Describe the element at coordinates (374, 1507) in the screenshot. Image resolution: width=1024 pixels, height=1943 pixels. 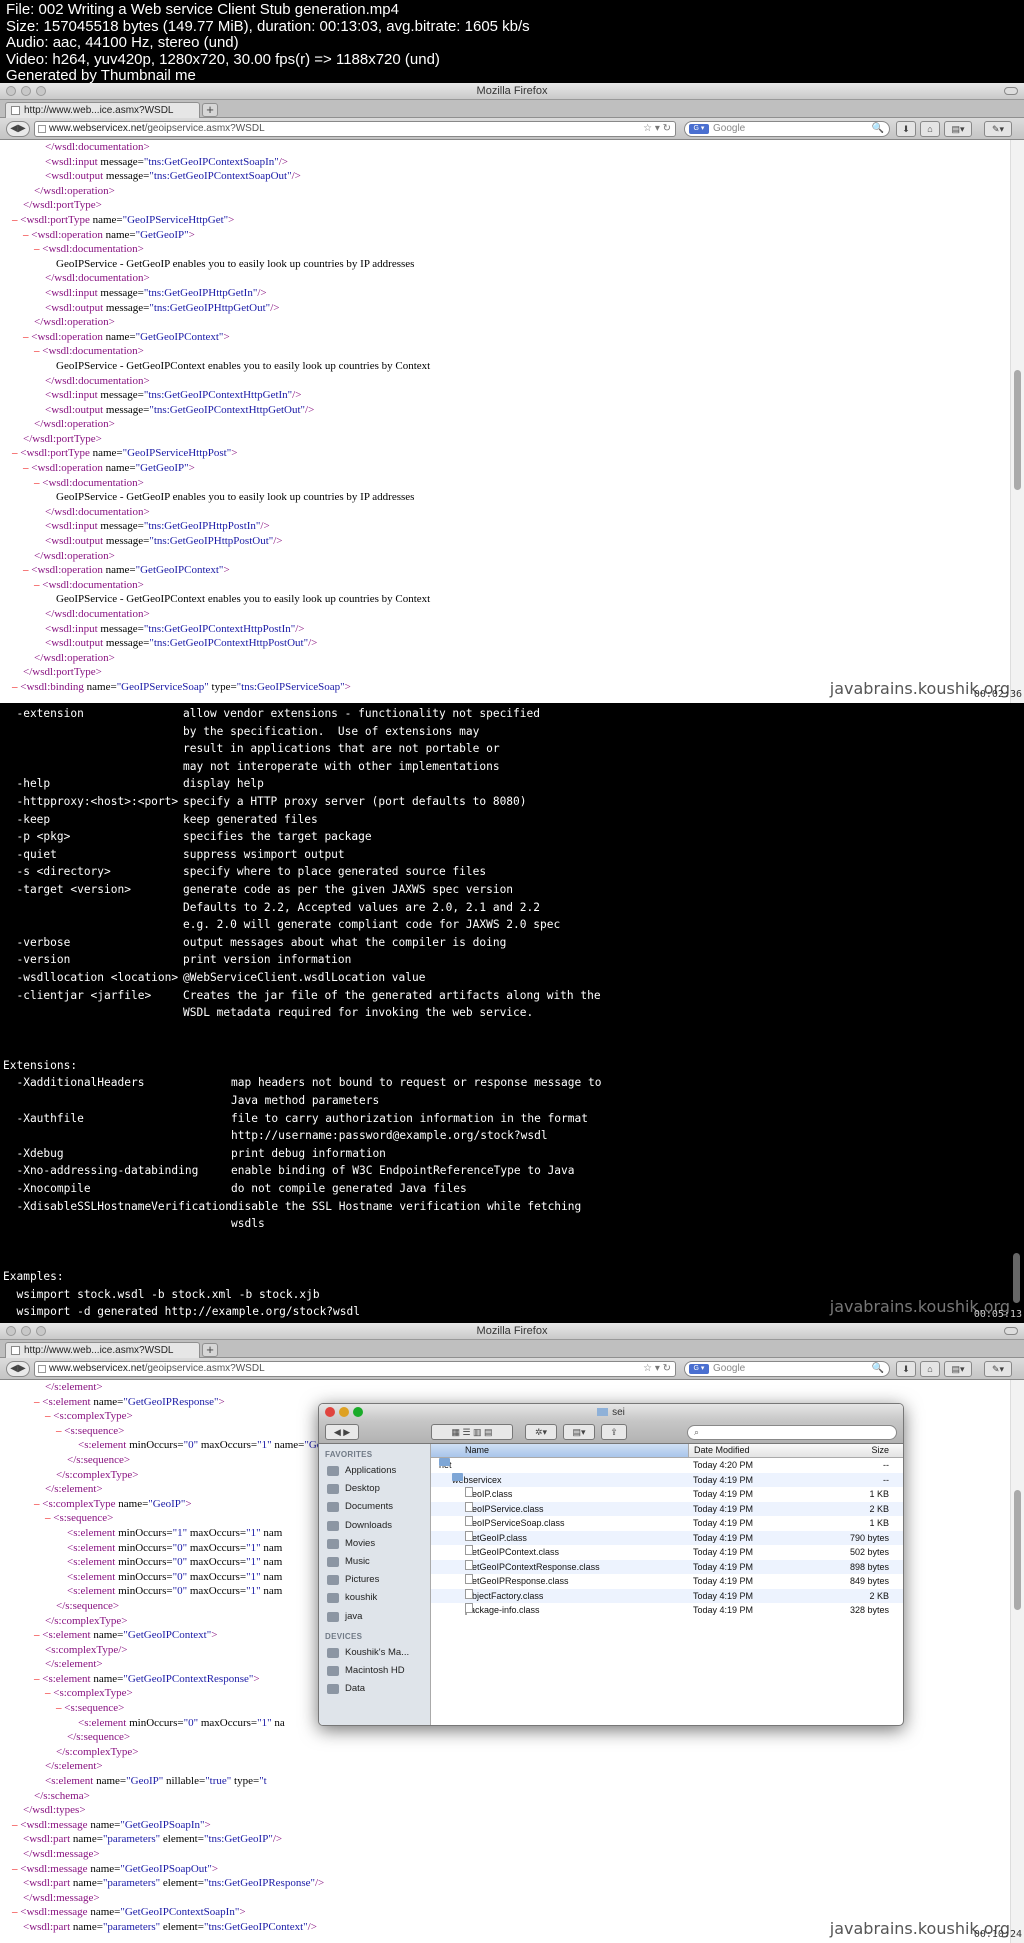
I see `sidebar-item: Documents` at that location.